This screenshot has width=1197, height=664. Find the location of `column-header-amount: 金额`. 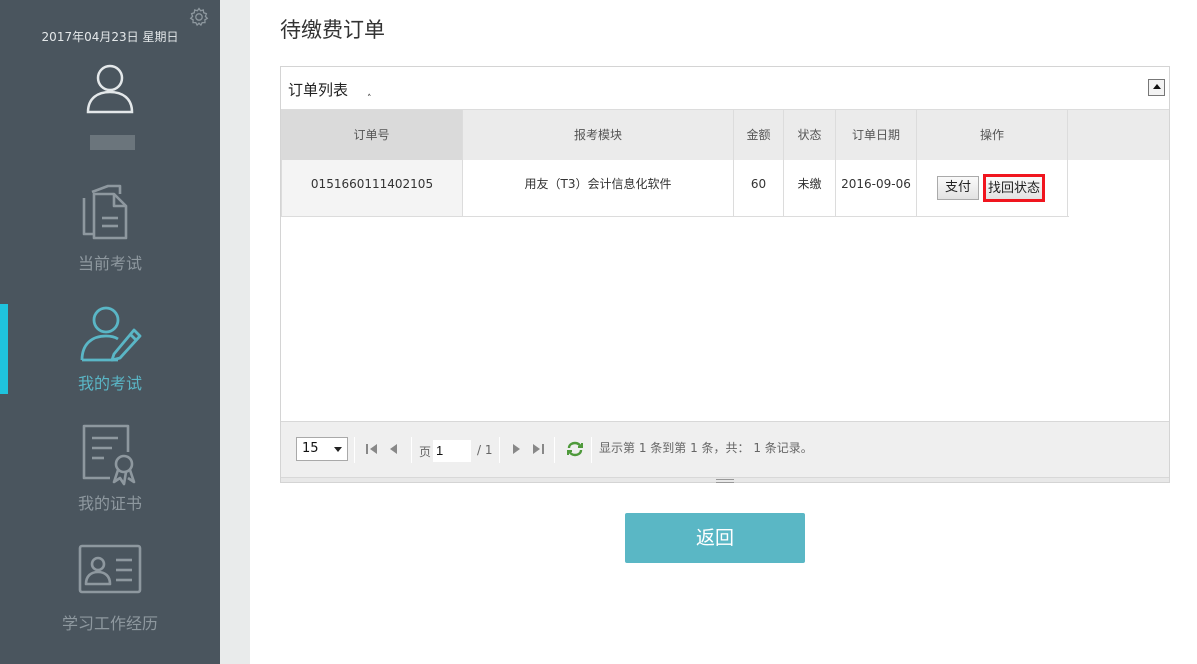

column-header-amount: 金额 is located at coordinates (759, 135).